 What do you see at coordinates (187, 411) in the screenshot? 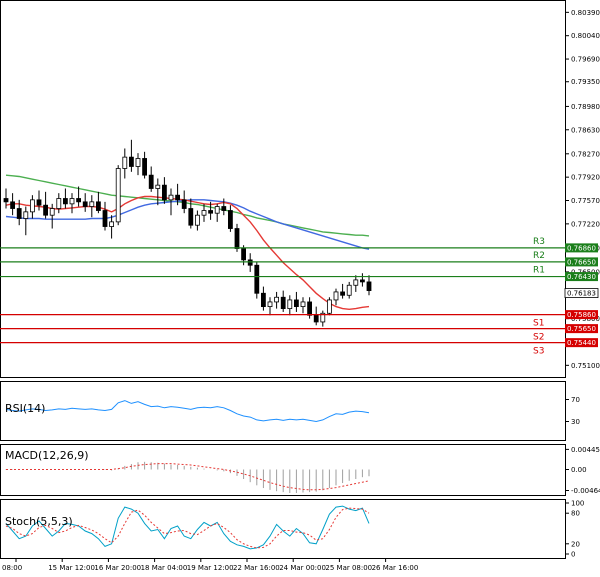
I see `rsi-line` at bounding box center [187, 411].